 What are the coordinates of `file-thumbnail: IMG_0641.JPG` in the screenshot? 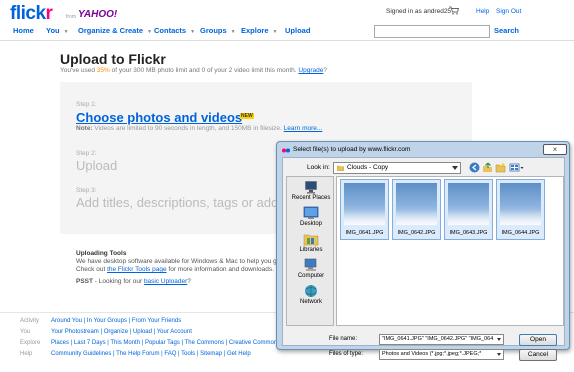 It's located at (364, 209).